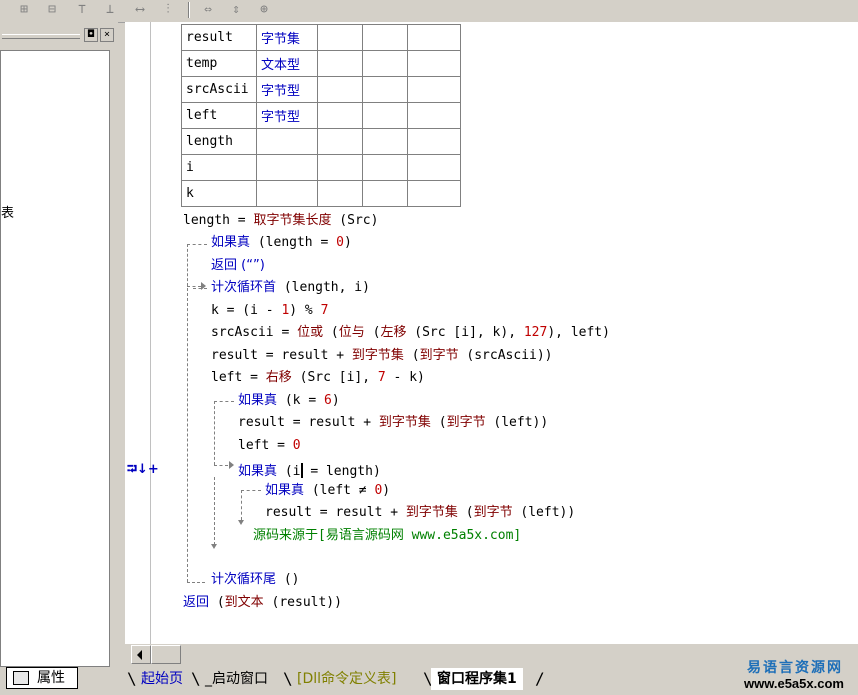  I want to click on table-row: i, so click(321, 167).